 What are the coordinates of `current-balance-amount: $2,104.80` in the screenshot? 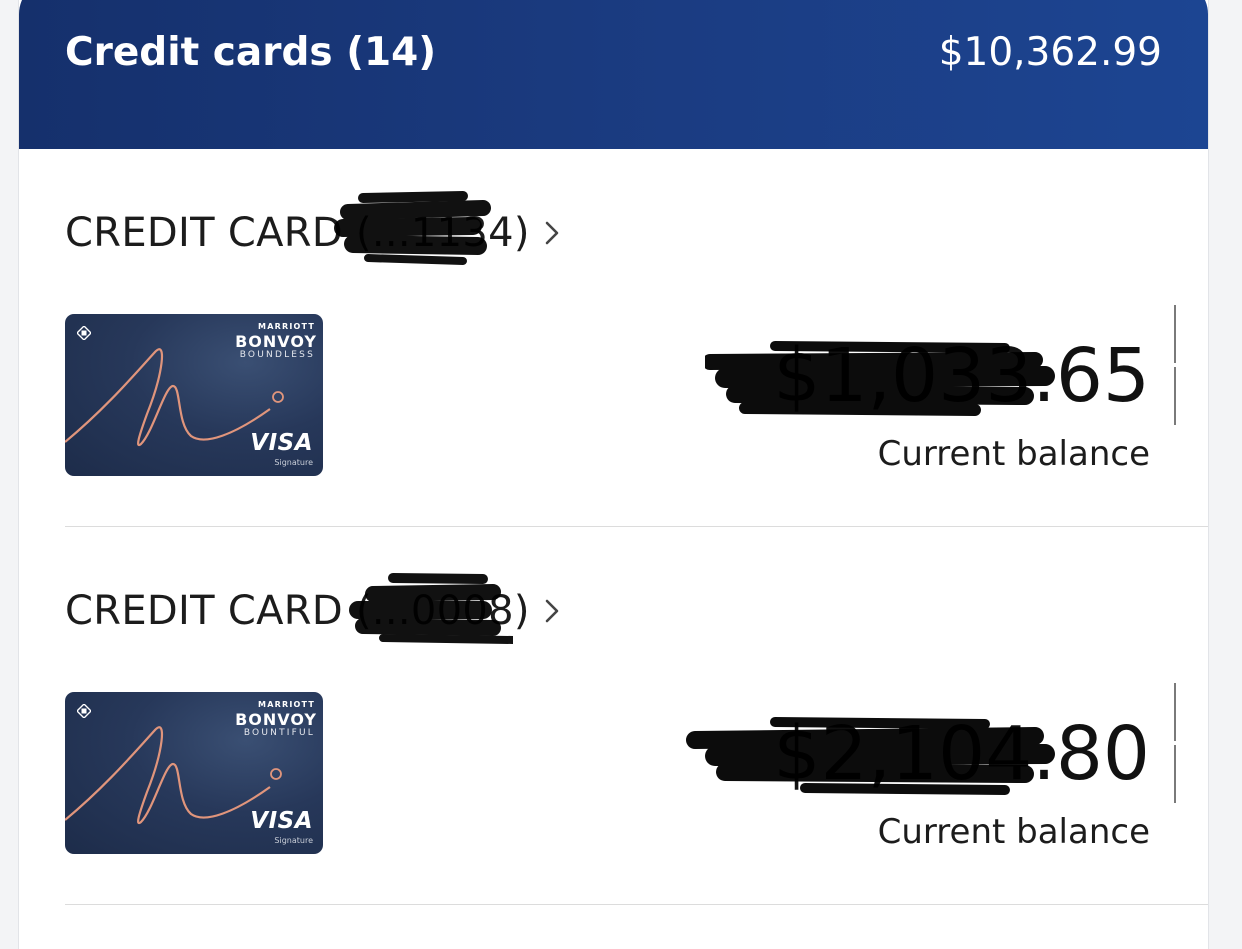 It's located at (961, 754).